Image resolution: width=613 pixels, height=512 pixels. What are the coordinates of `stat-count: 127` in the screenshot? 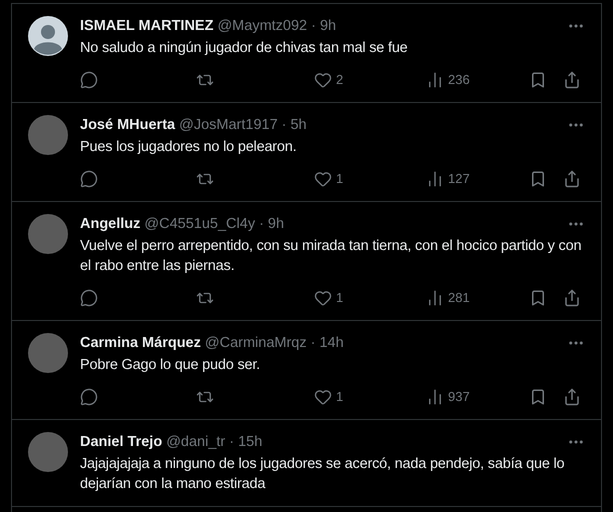 It's located at (459, 179).